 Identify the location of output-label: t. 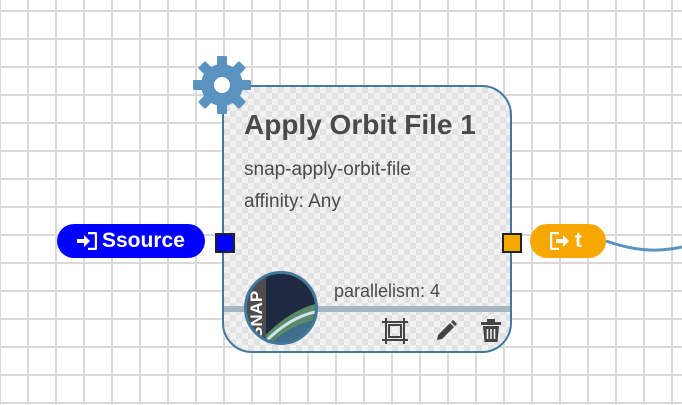
(578, 240).